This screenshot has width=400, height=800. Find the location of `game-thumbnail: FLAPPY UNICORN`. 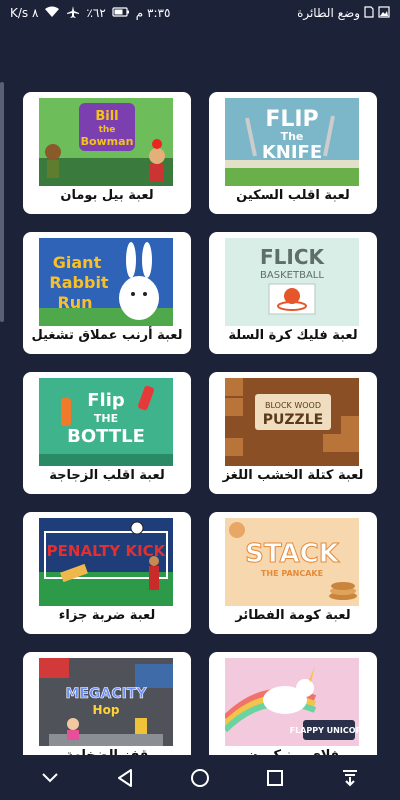

game-thumbnail: FLAPPY UNICORN is located at coordinates (292, 702).